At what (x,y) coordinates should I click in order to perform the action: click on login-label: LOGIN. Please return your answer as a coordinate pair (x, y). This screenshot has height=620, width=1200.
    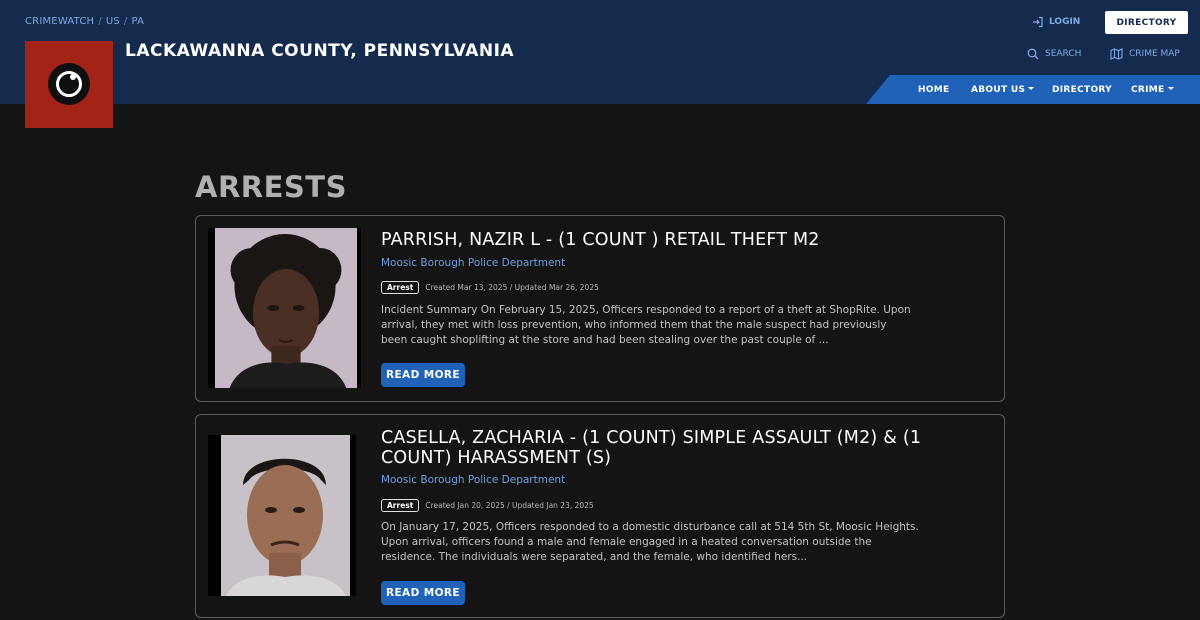
    Looking at the image, I should click on (1065, 22).